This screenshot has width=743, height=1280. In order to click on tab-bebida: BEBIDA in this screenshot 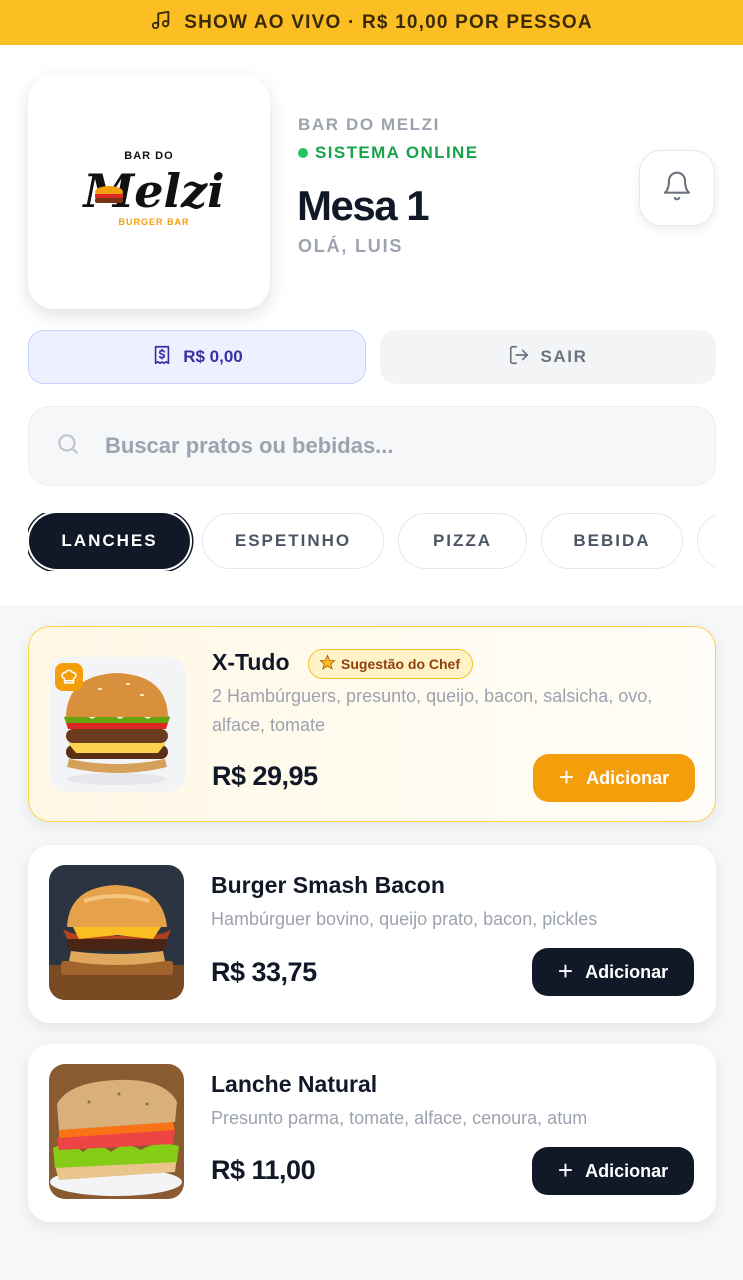, I will do `click(612, 541)`.